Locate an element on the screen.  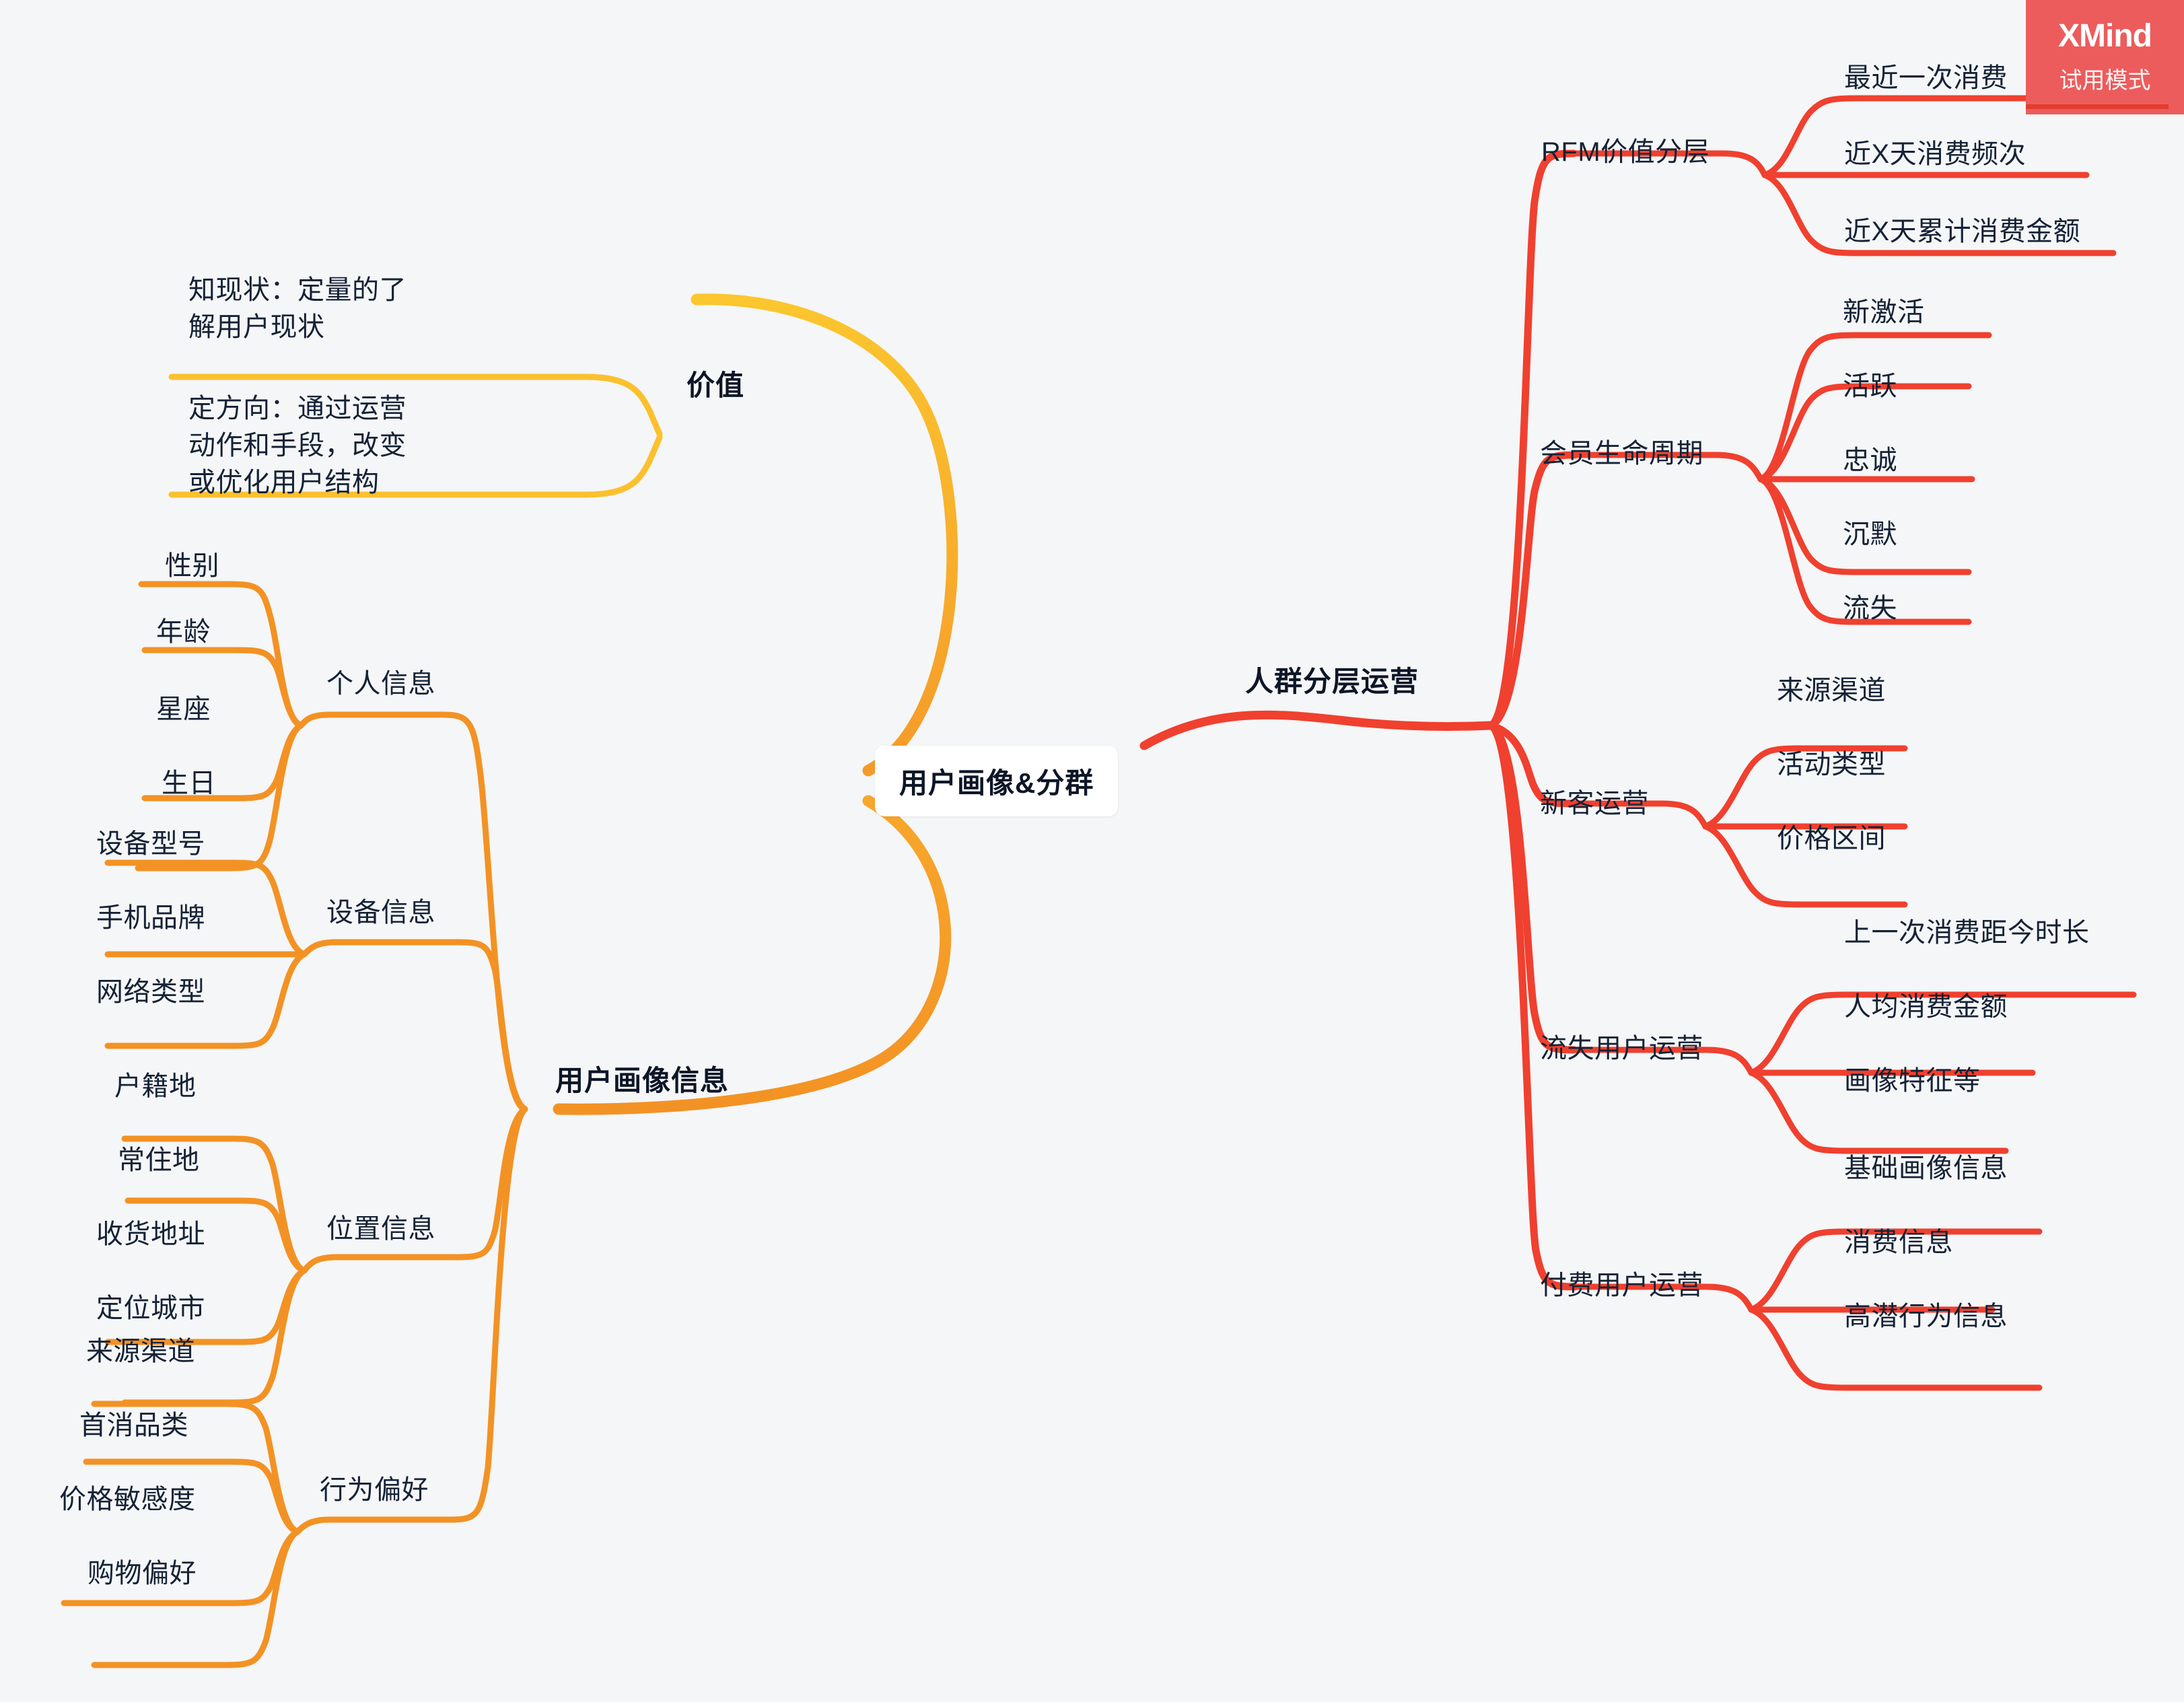
leaf-birthday: 生日 is located at coordinates (189, 784).